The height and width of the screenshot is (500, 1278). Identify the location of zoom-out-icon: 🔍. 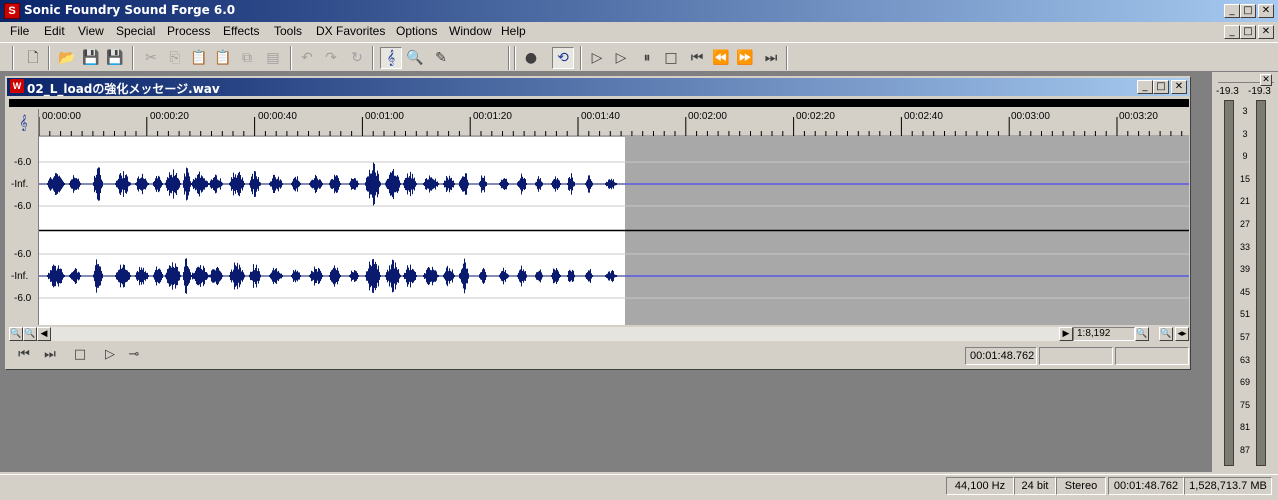
(30, 334).